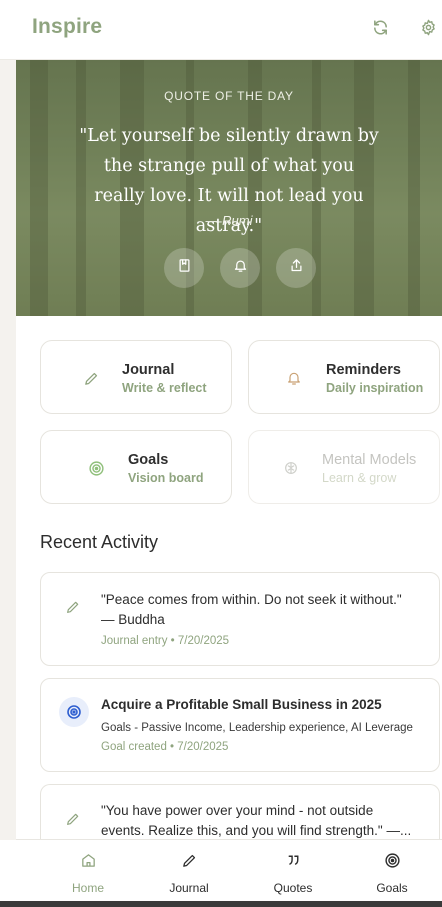 The height and width of the screenshot is (907, 442). What do you see at coordinates (293, 860) in the screenshot?
I see `quote-icon` at bounding box center [293, 860].